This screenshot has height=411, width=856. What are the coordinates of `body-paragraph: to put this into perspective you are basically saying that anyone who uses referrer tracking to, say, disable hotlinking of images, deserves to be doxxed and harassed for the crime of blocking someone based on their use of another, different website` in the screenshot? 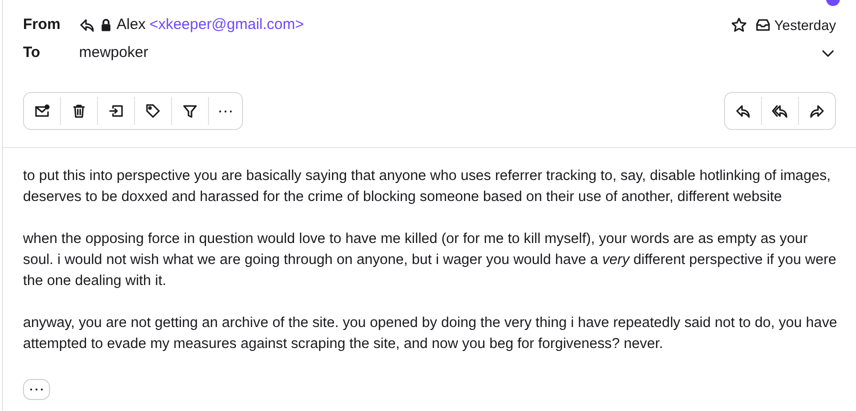 It's located at (427, 187).